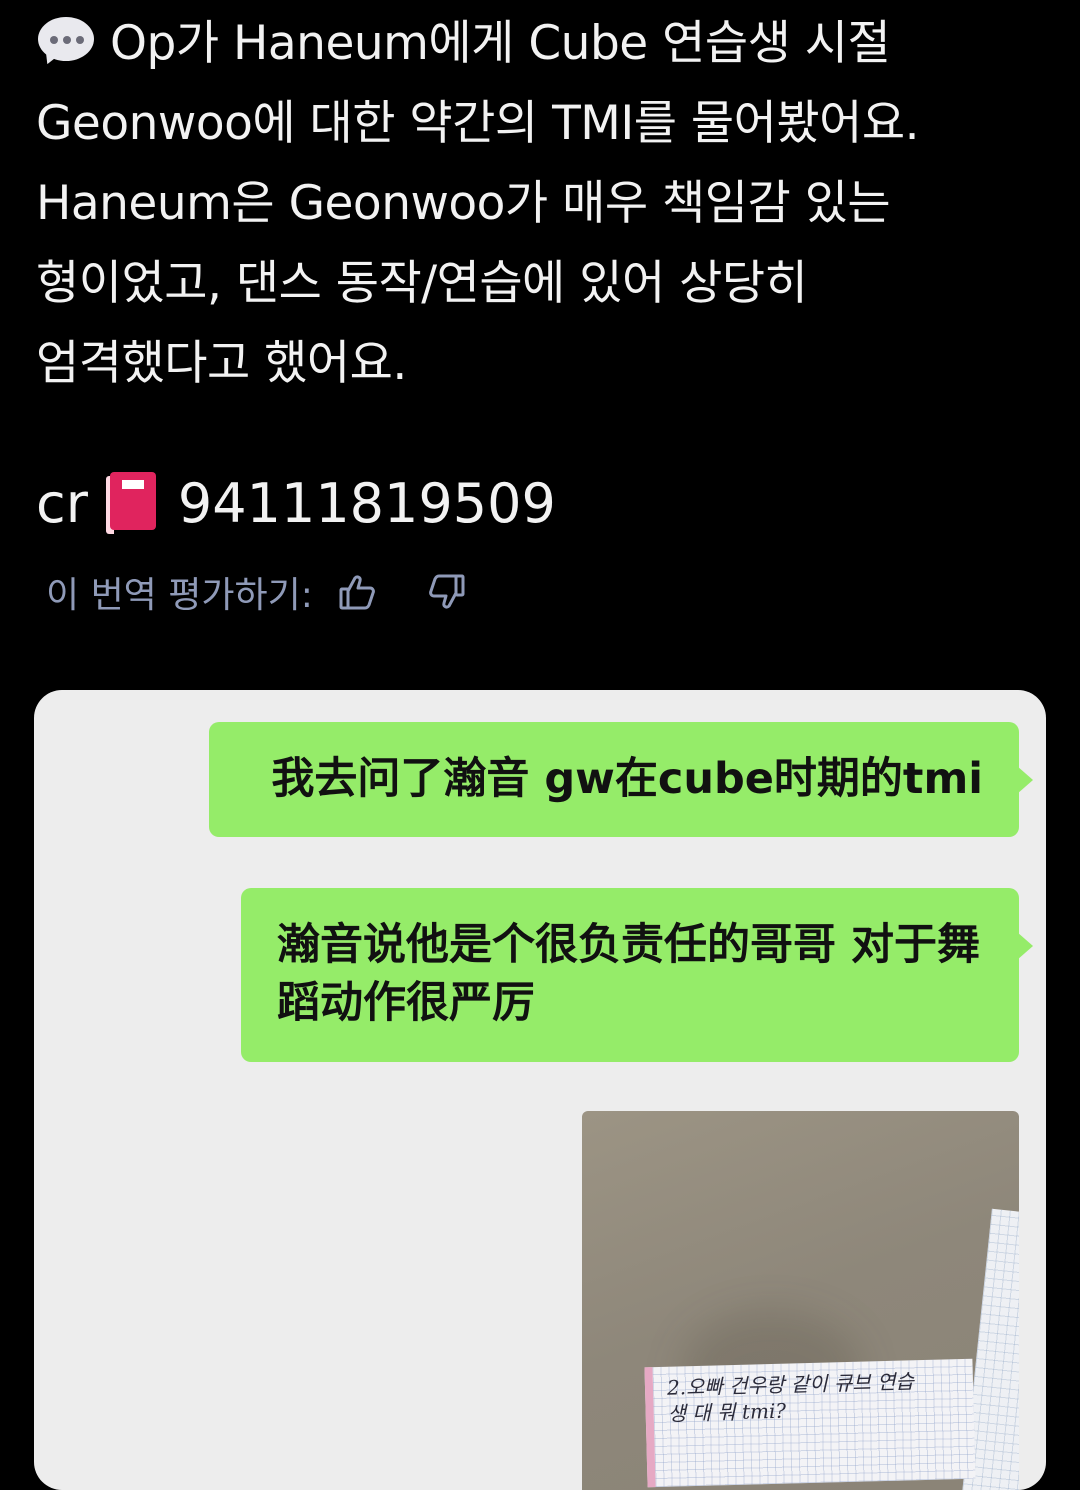 The height and width of the screenshot is (1490, 1080). I want to click on post-line-5: 엄격했다고 했어요., so click(221, 363).